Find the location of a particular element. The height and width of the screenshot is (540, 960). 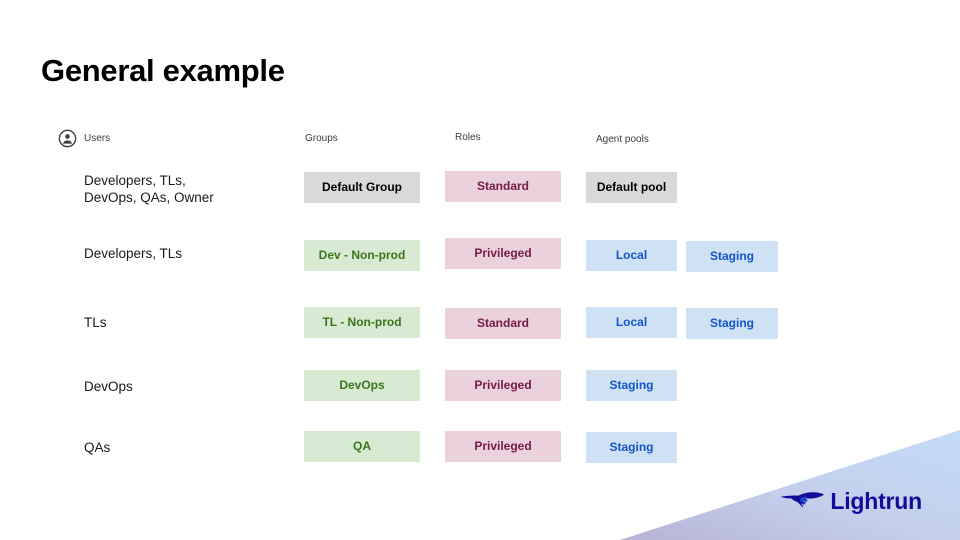

brand-logo: Lightrun is located at coordinates (850, 501).